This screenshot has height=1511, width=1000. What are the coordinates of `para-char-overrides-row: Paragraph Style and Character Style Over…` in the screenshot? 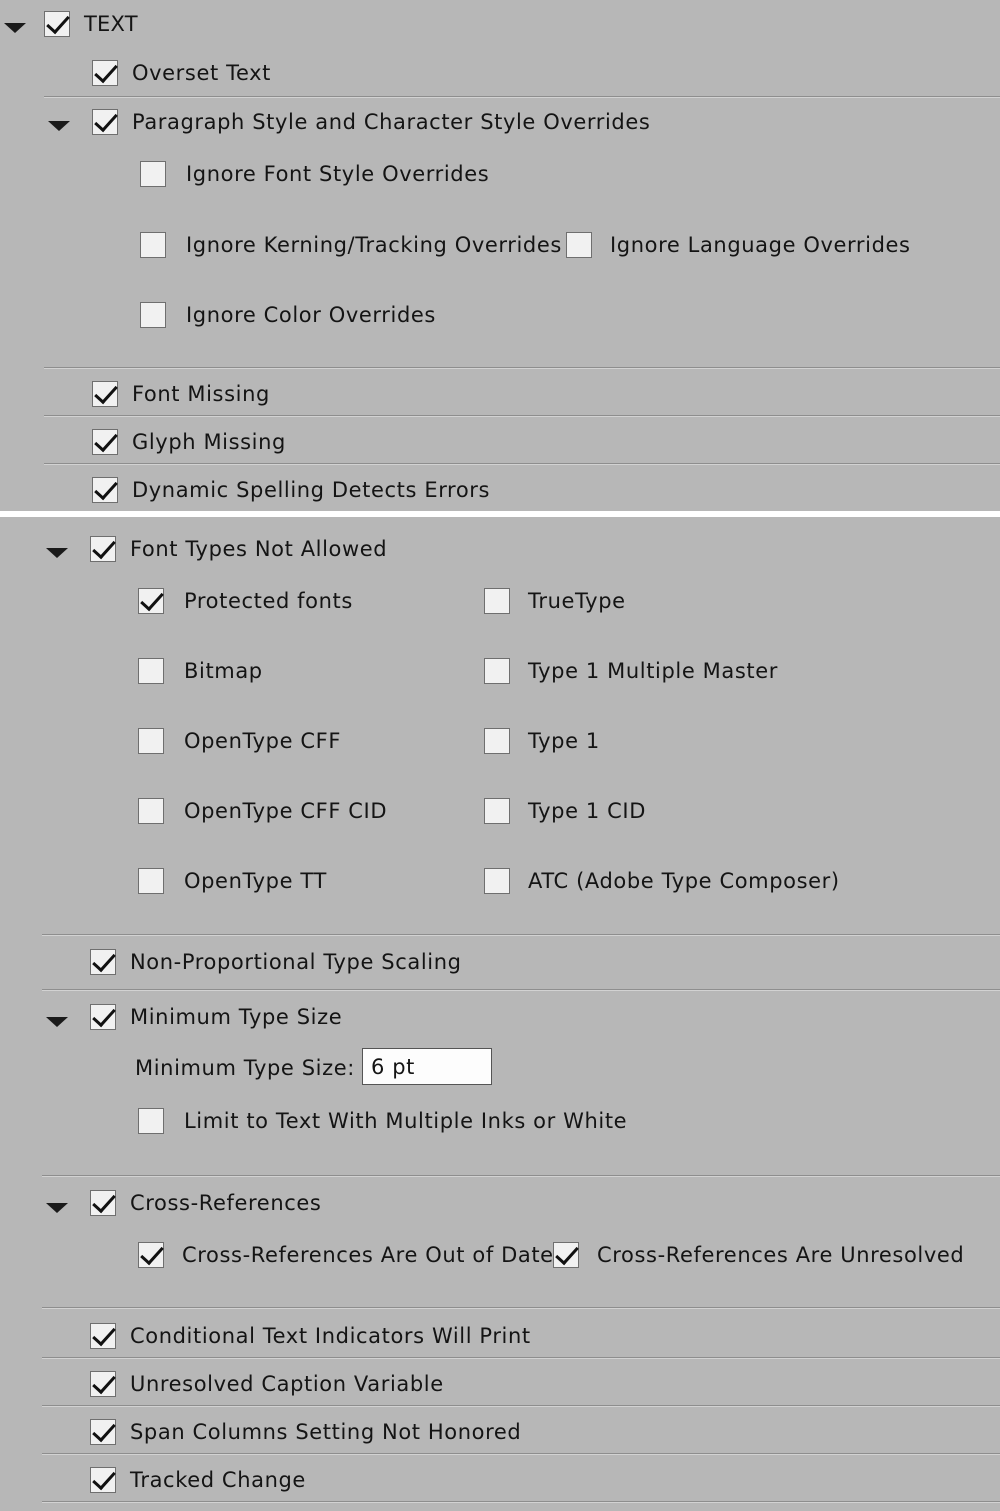 It's located at (371, 122).